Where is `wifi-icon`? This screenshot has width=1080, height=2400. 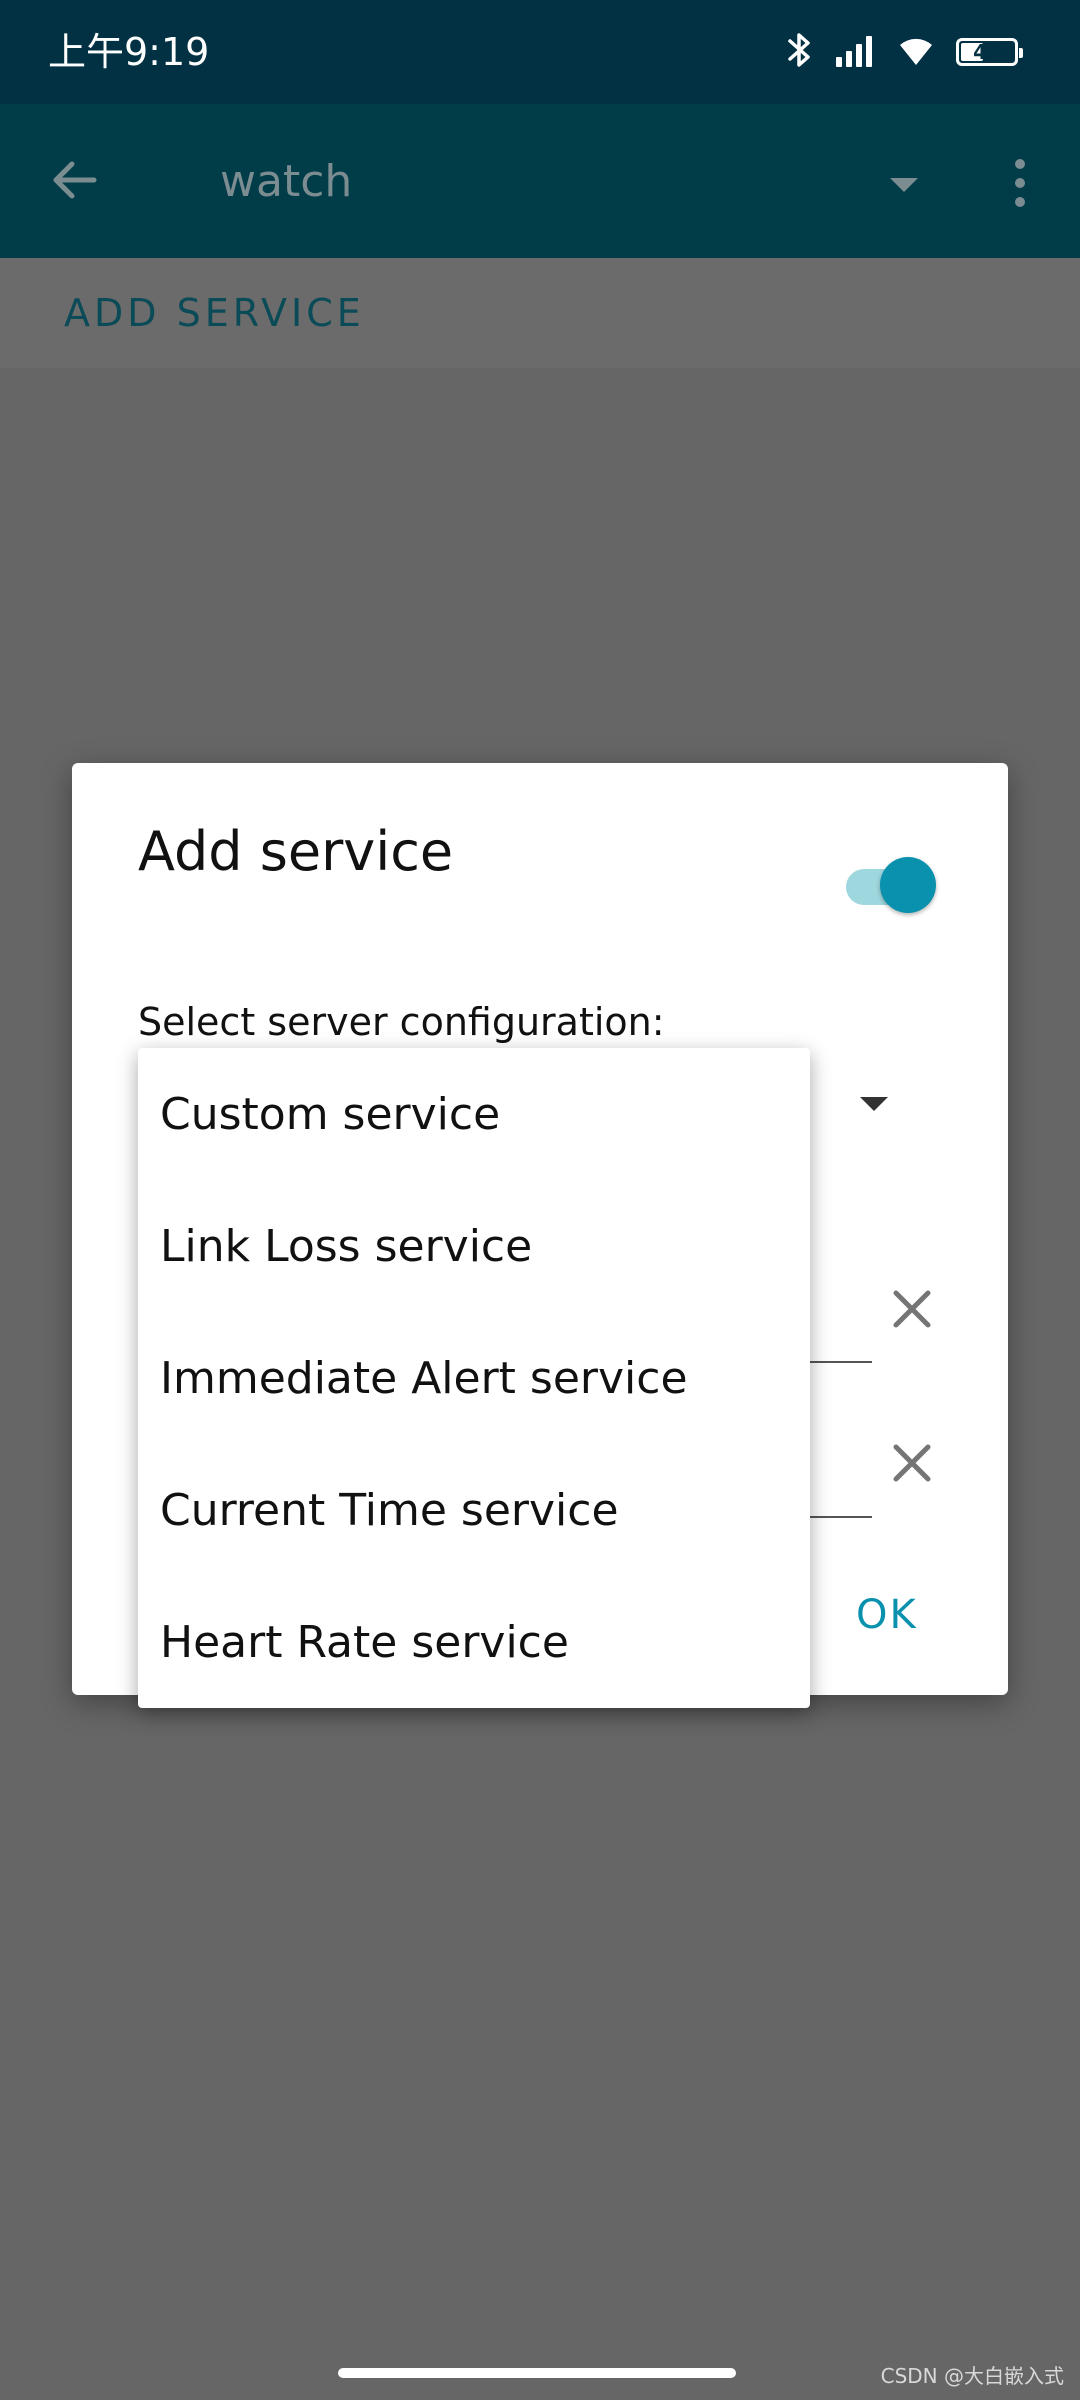
wifi-icon is located at coordinates (916, 52).